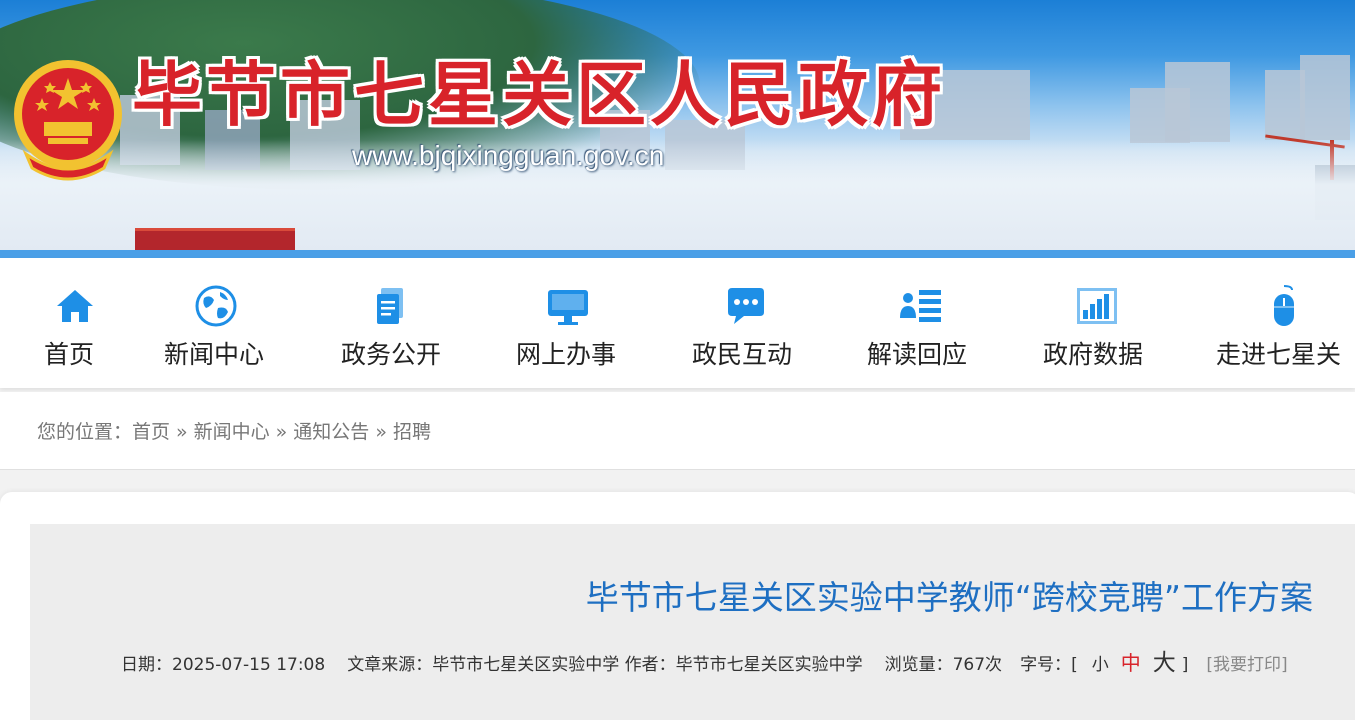 Image resolution: width=1355 pixels, height=720 pixels. What do you see at coordinates (746, 306) in the screenshot?
I see `chat-bubble-icon` at bounding box center [746, 306].